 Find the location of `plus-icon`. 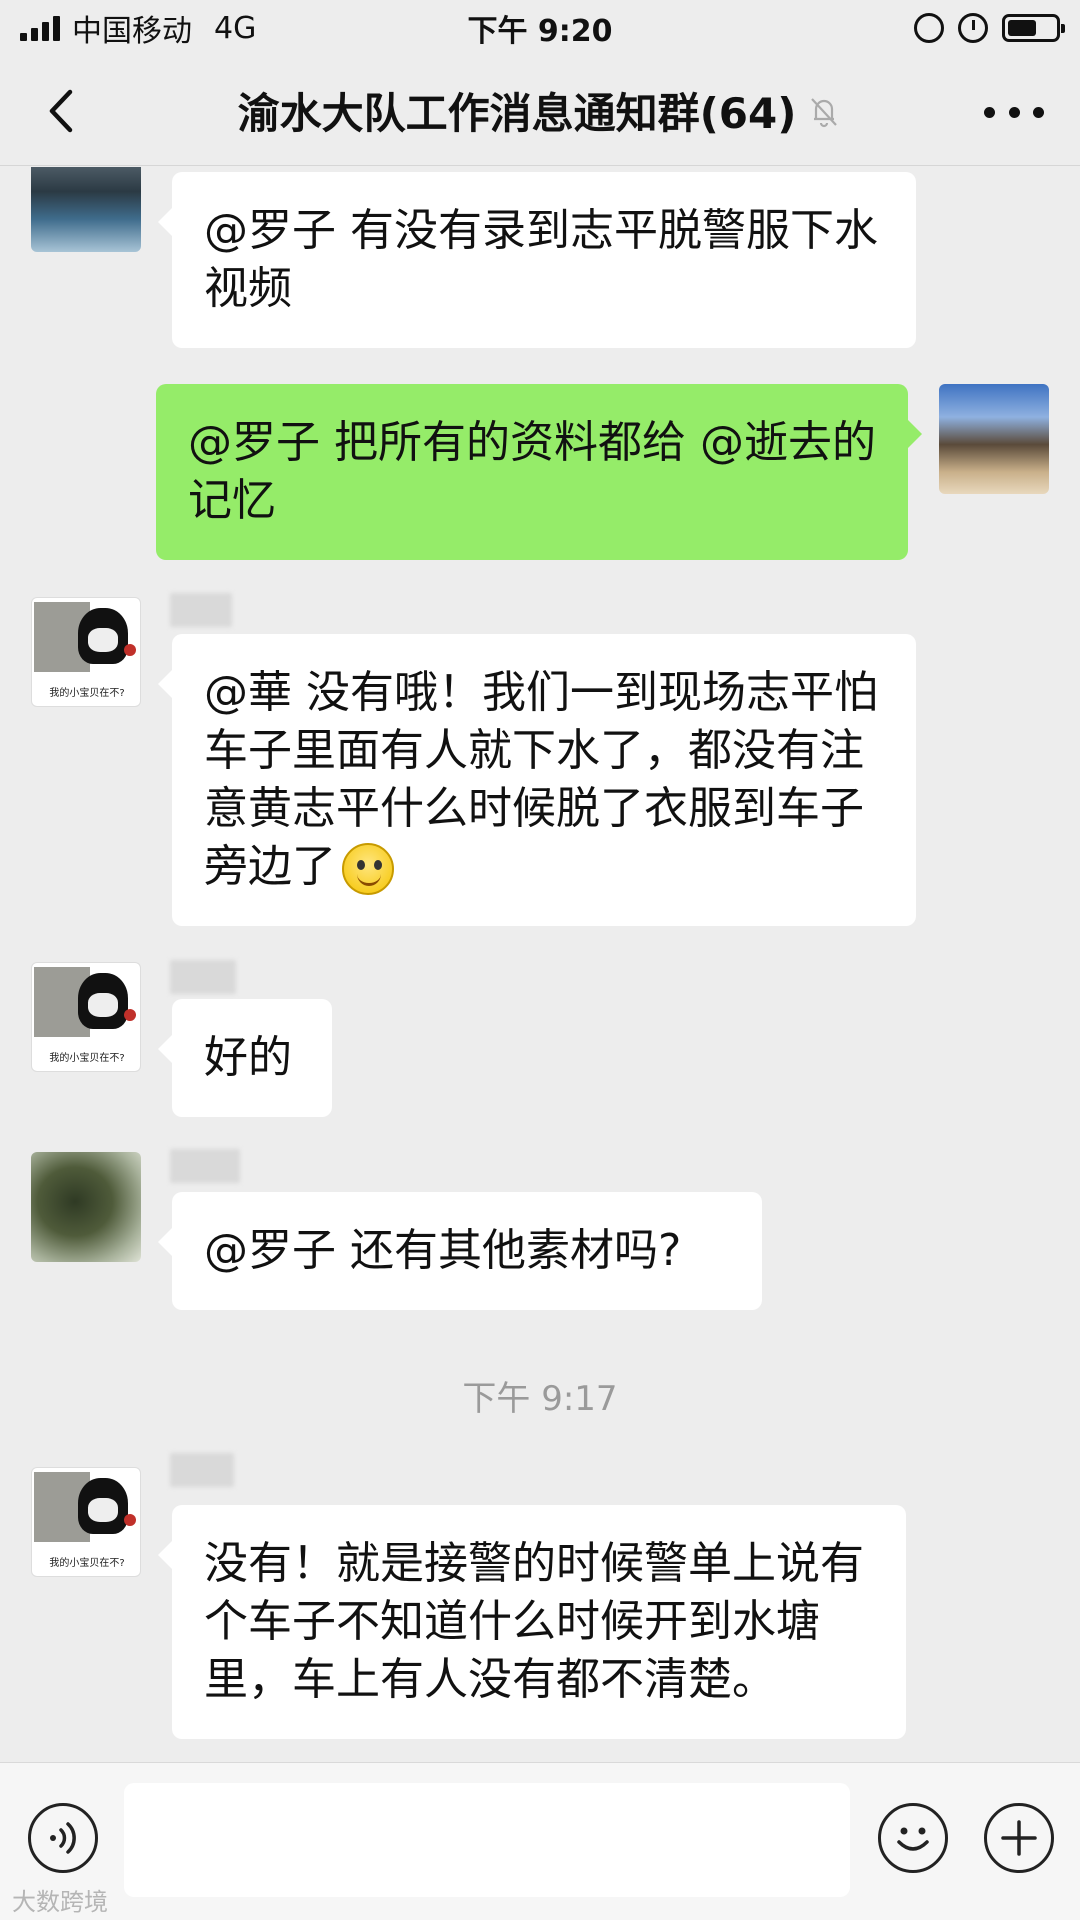

plus-icon is located at coordinates (1019, 1838).